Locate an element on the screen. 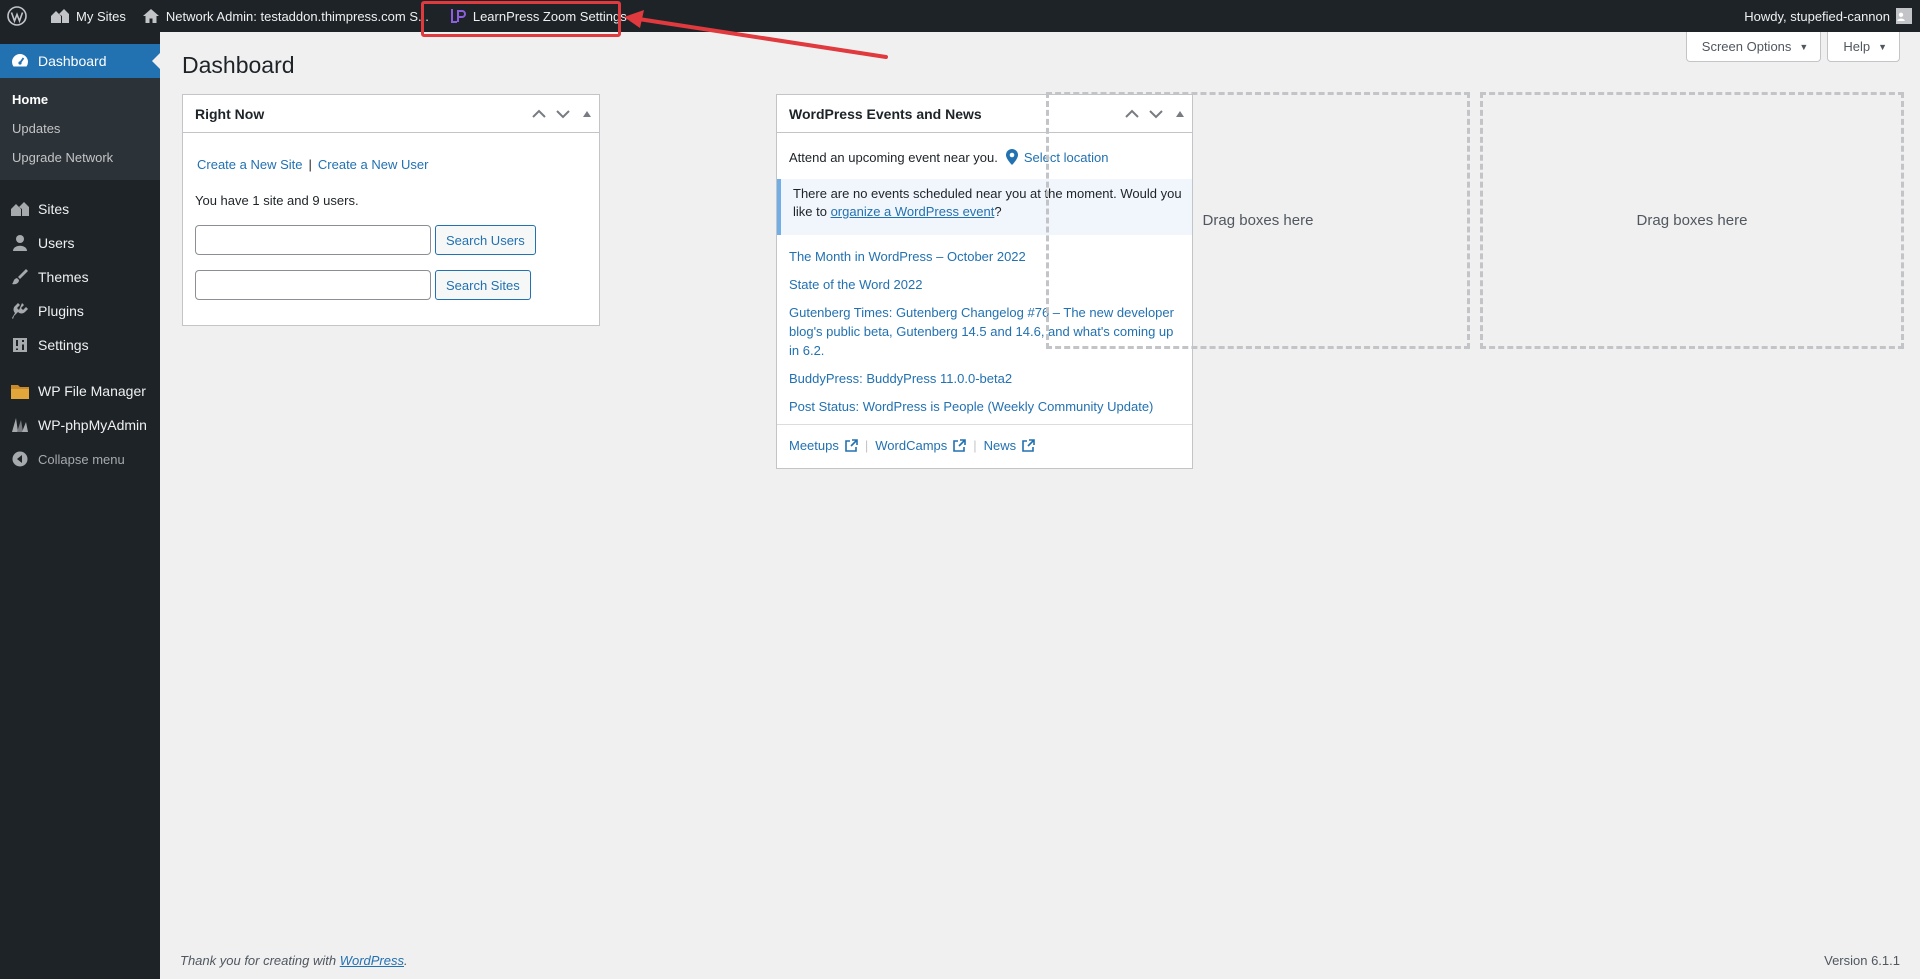 The height and width of the screenshot is (979, 1920). my-sites-icon is located at coordinates (60, 16).